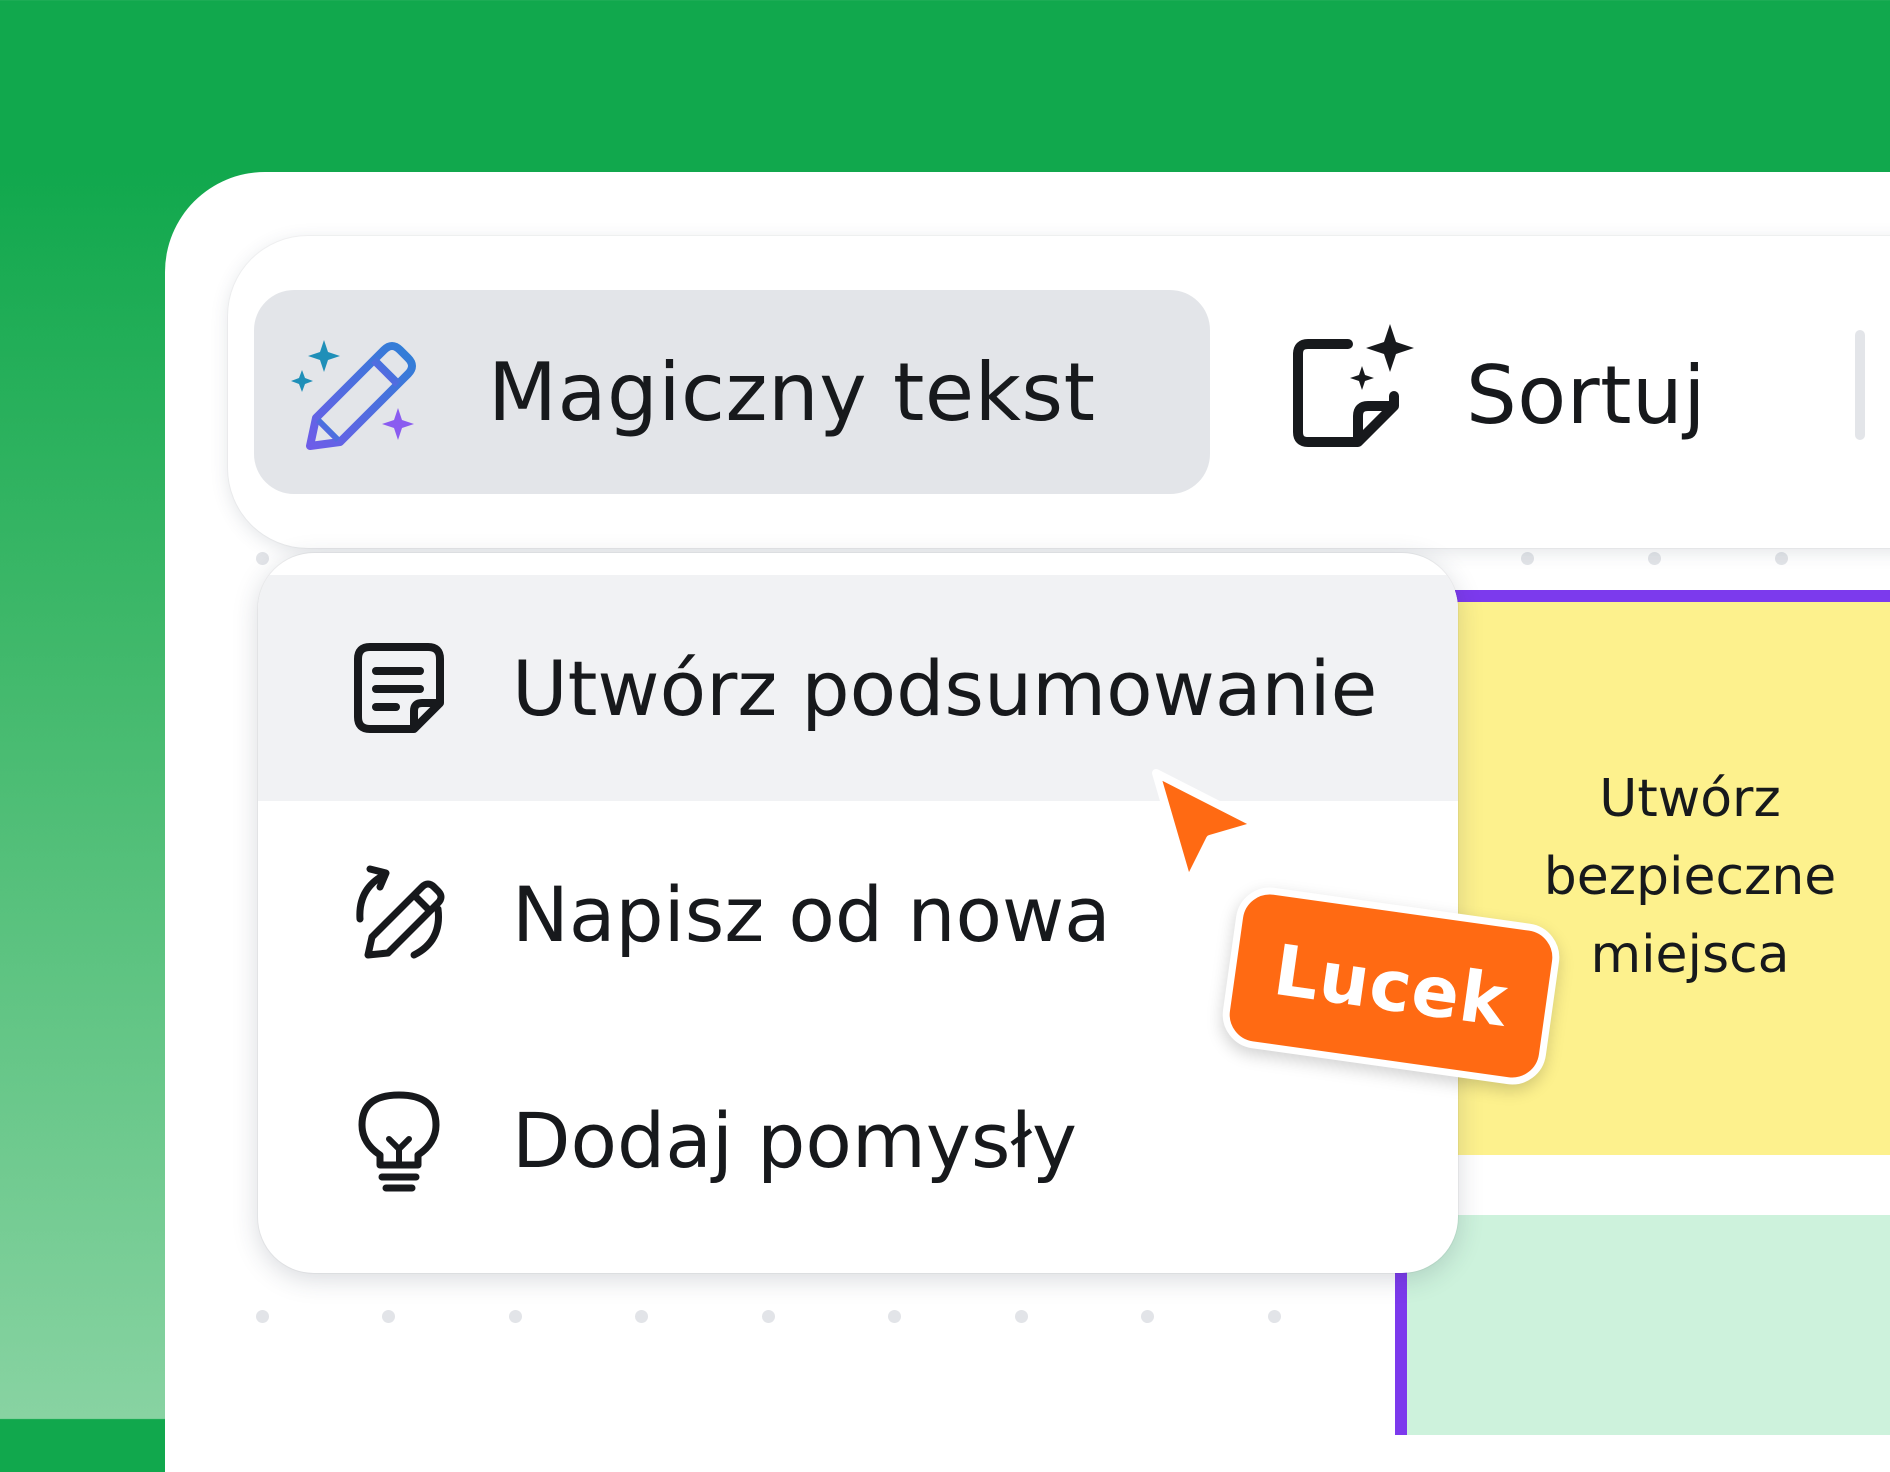 The height and width of the screenshot is (1472, 1890). Describe the element at coordinates (399, 914) in the screenshot. I see `rewrite-pencil-icon` at that location.